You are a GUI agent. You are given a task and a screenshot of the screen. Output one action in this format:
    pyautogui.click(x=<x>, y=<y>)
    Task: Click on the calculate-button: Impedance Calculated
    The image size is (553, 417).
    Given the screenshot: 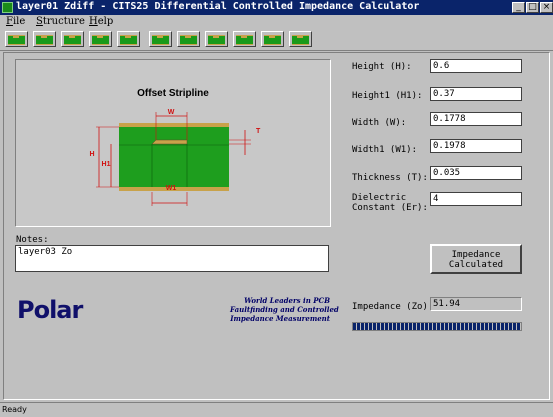 What is the action you would take?
    pyautogui.click(x=476, y=259)
    